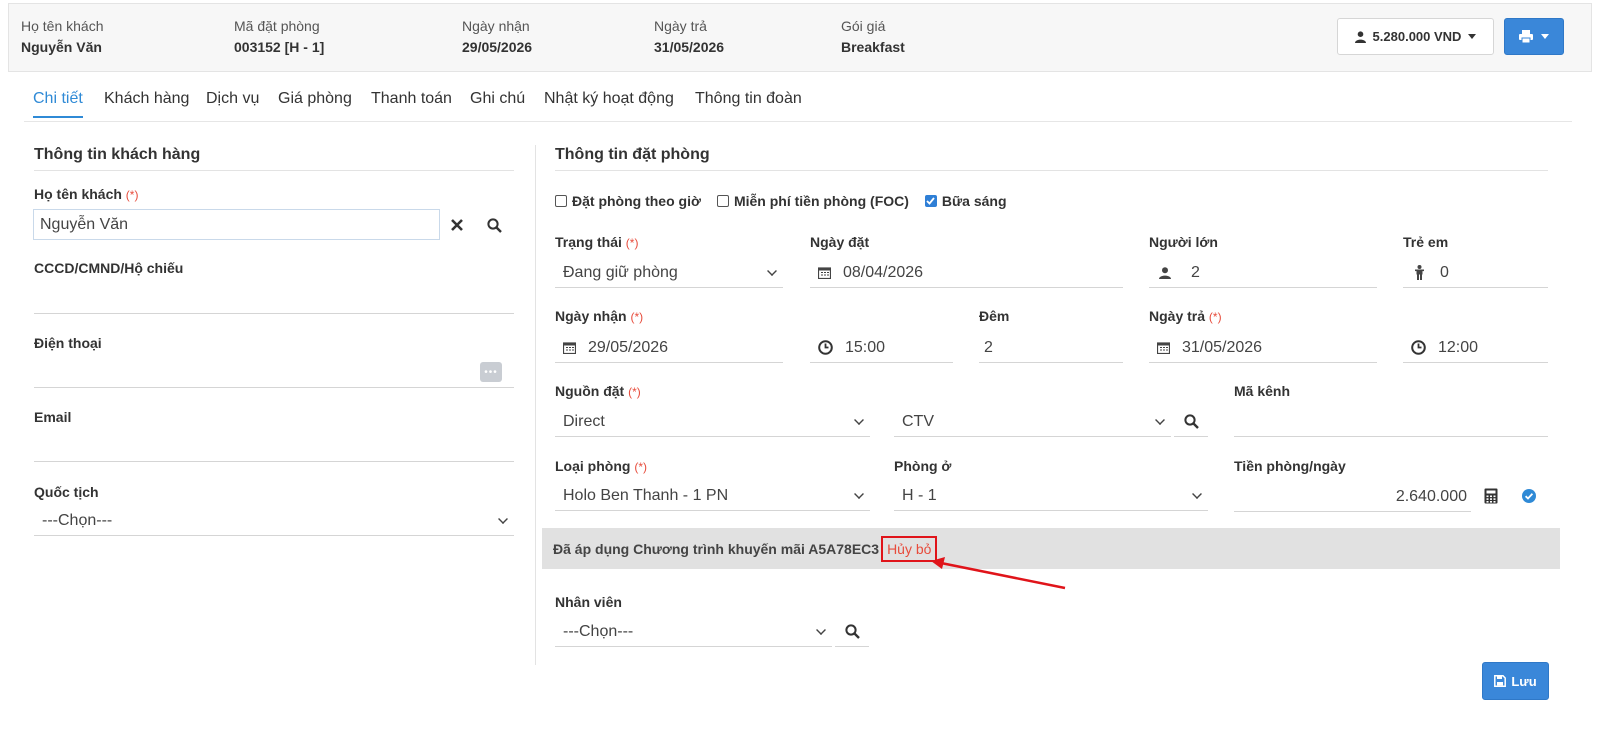 The height and width of the screenshot is (730, 1600). Describe the element at coordinates (1444, 272) in the screenshot. I see `children-value: 0` at that location.